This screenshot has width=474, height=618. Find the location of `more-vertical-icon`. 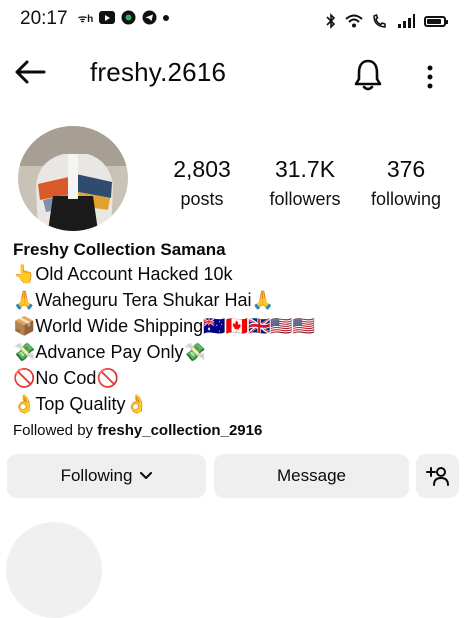

more-vertical-icon is located at coordinates (430, 77).